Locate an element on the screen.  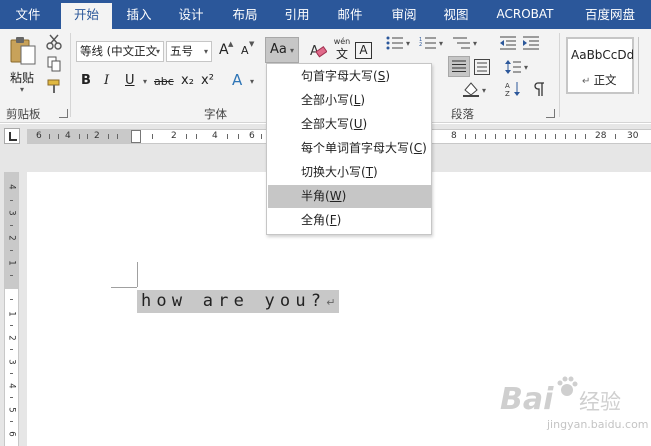
menu-item-capitalize-each-word: 每个单词首字母大写(C) is located at coordinates (349, 148).